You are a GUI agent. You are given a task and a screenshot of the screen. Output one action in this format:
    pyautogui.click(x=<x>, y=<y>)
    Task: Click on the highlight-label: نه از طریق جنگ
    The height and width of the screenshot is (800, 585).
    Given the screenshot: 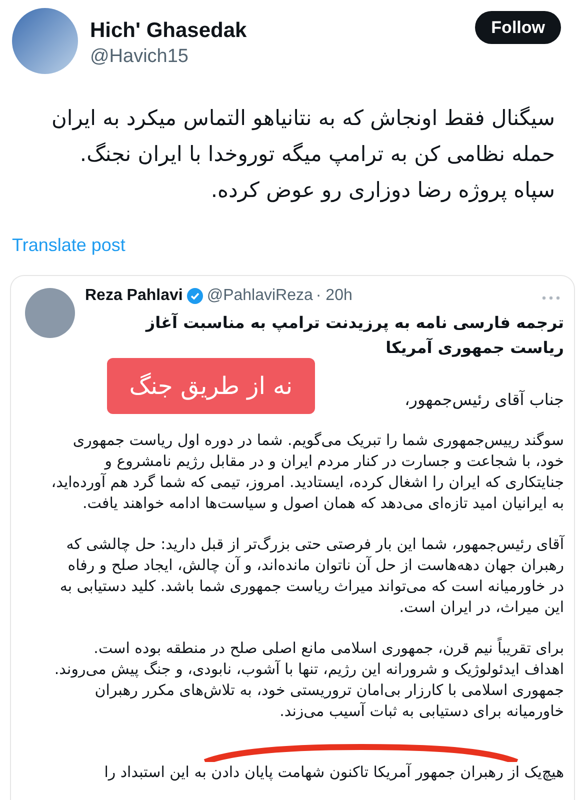 What is the action you would take?
    pyautogui.click(x=211, y=386)
    